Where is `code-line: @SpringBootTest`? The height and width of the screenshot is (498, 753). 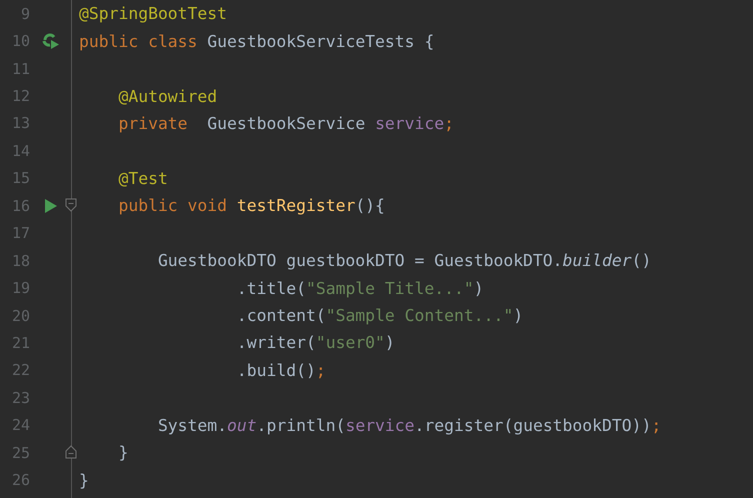
code-line: @SpringBootTest is located at coordinates (153, 14).